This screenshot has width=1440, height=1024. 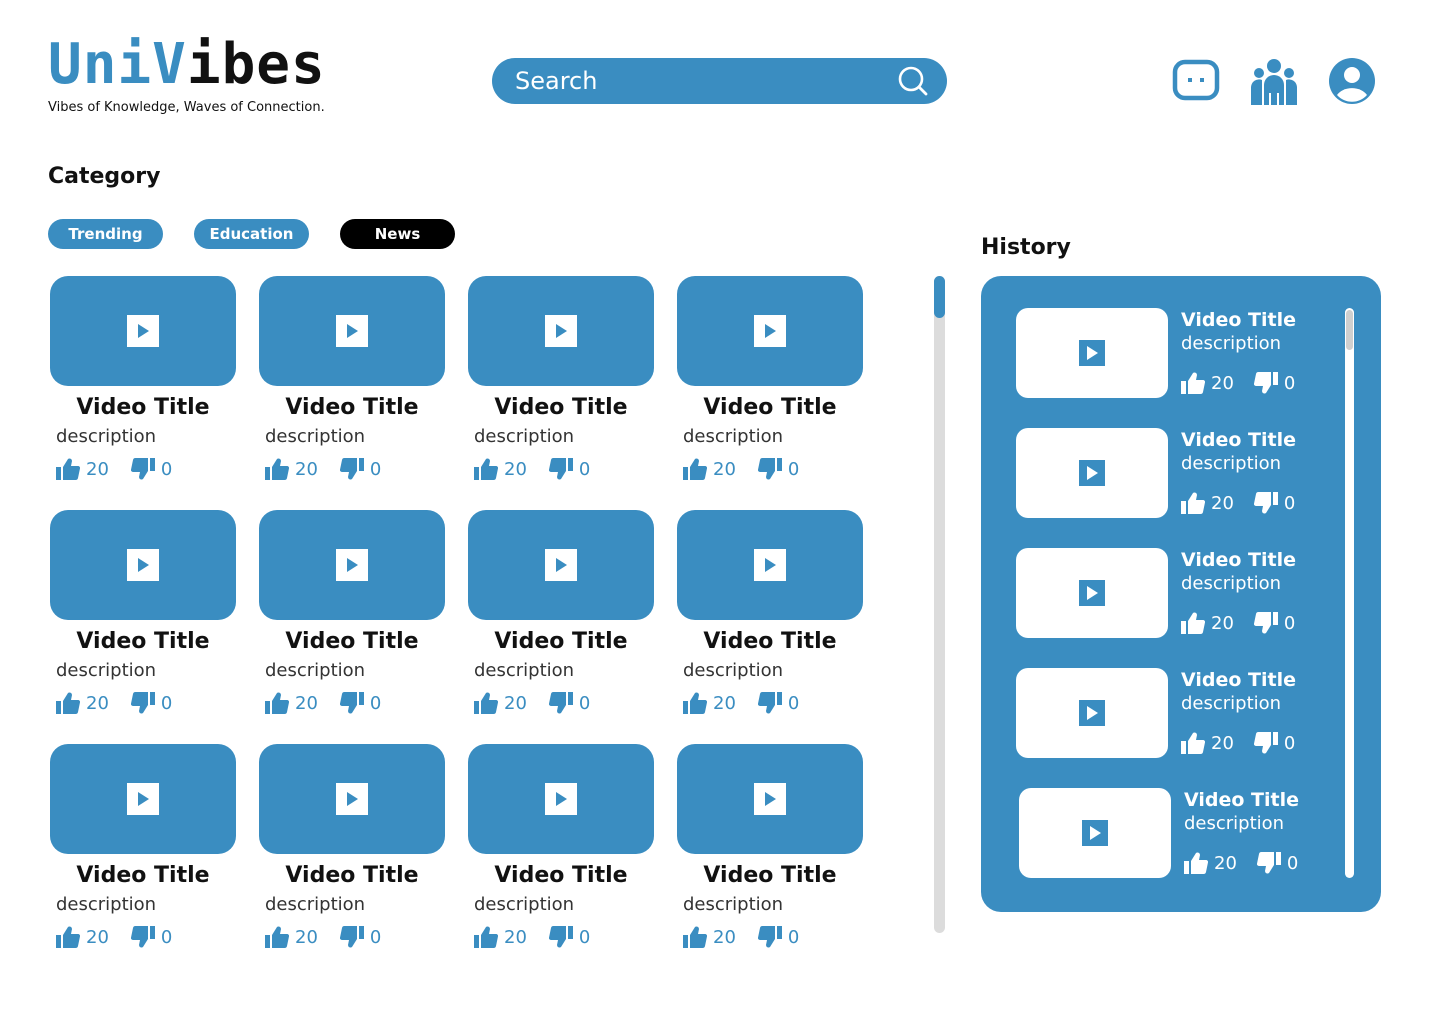 I want to click on search-input, so click(x=706, y=81).